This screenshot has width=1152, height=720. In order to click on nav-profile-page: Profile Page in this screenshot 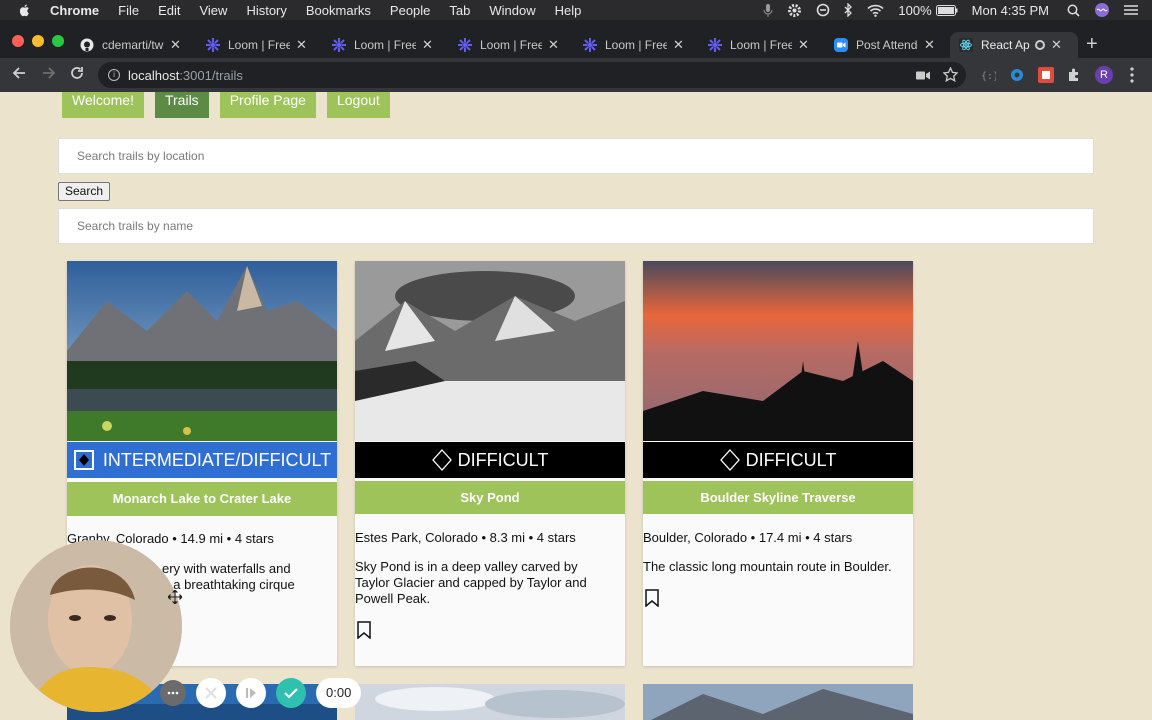, I will do `click(267, 105)`.